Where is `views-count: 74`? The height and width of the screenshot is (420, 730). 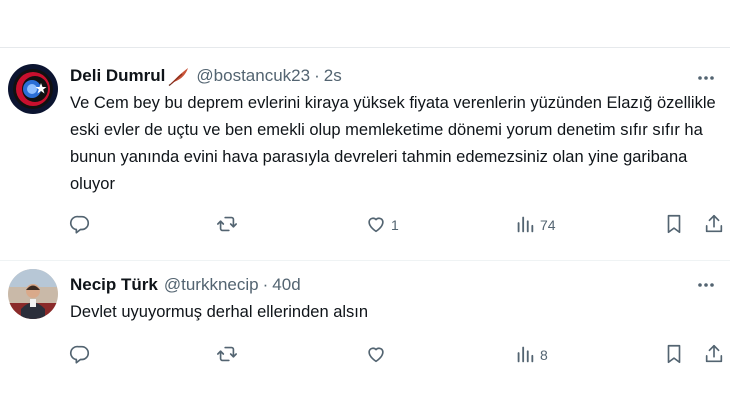 views-count: 74 is located at coordinates (548, 225).